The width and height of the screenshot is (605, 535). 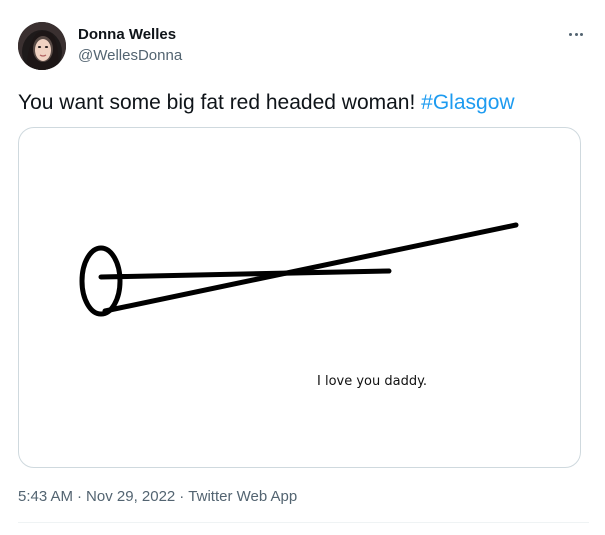 What do you see at coordinates (242, 496) in the screenshot?
I see `tweet-source: Twitter Web App` at bounding box center [242, 496].